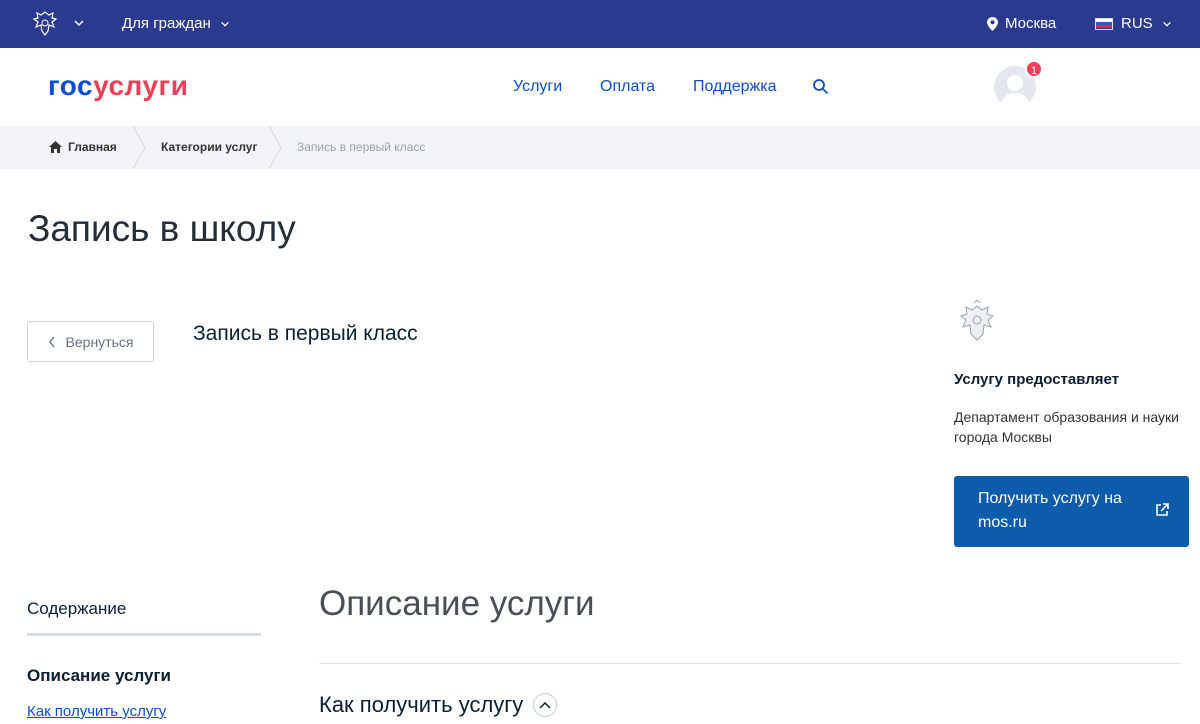 Image resolution: width=1200 pixels, height=724 pixels. I want to click on service-name: Запись в первый класс, so click(305, 333).